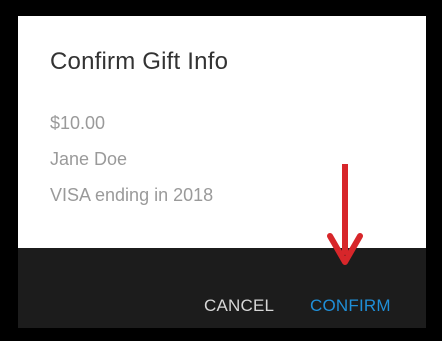  What do you see at coordinates (350, 306) in the screenshot?
I see `confirm-button: CONFIRM` at bounding box center [350, 306].